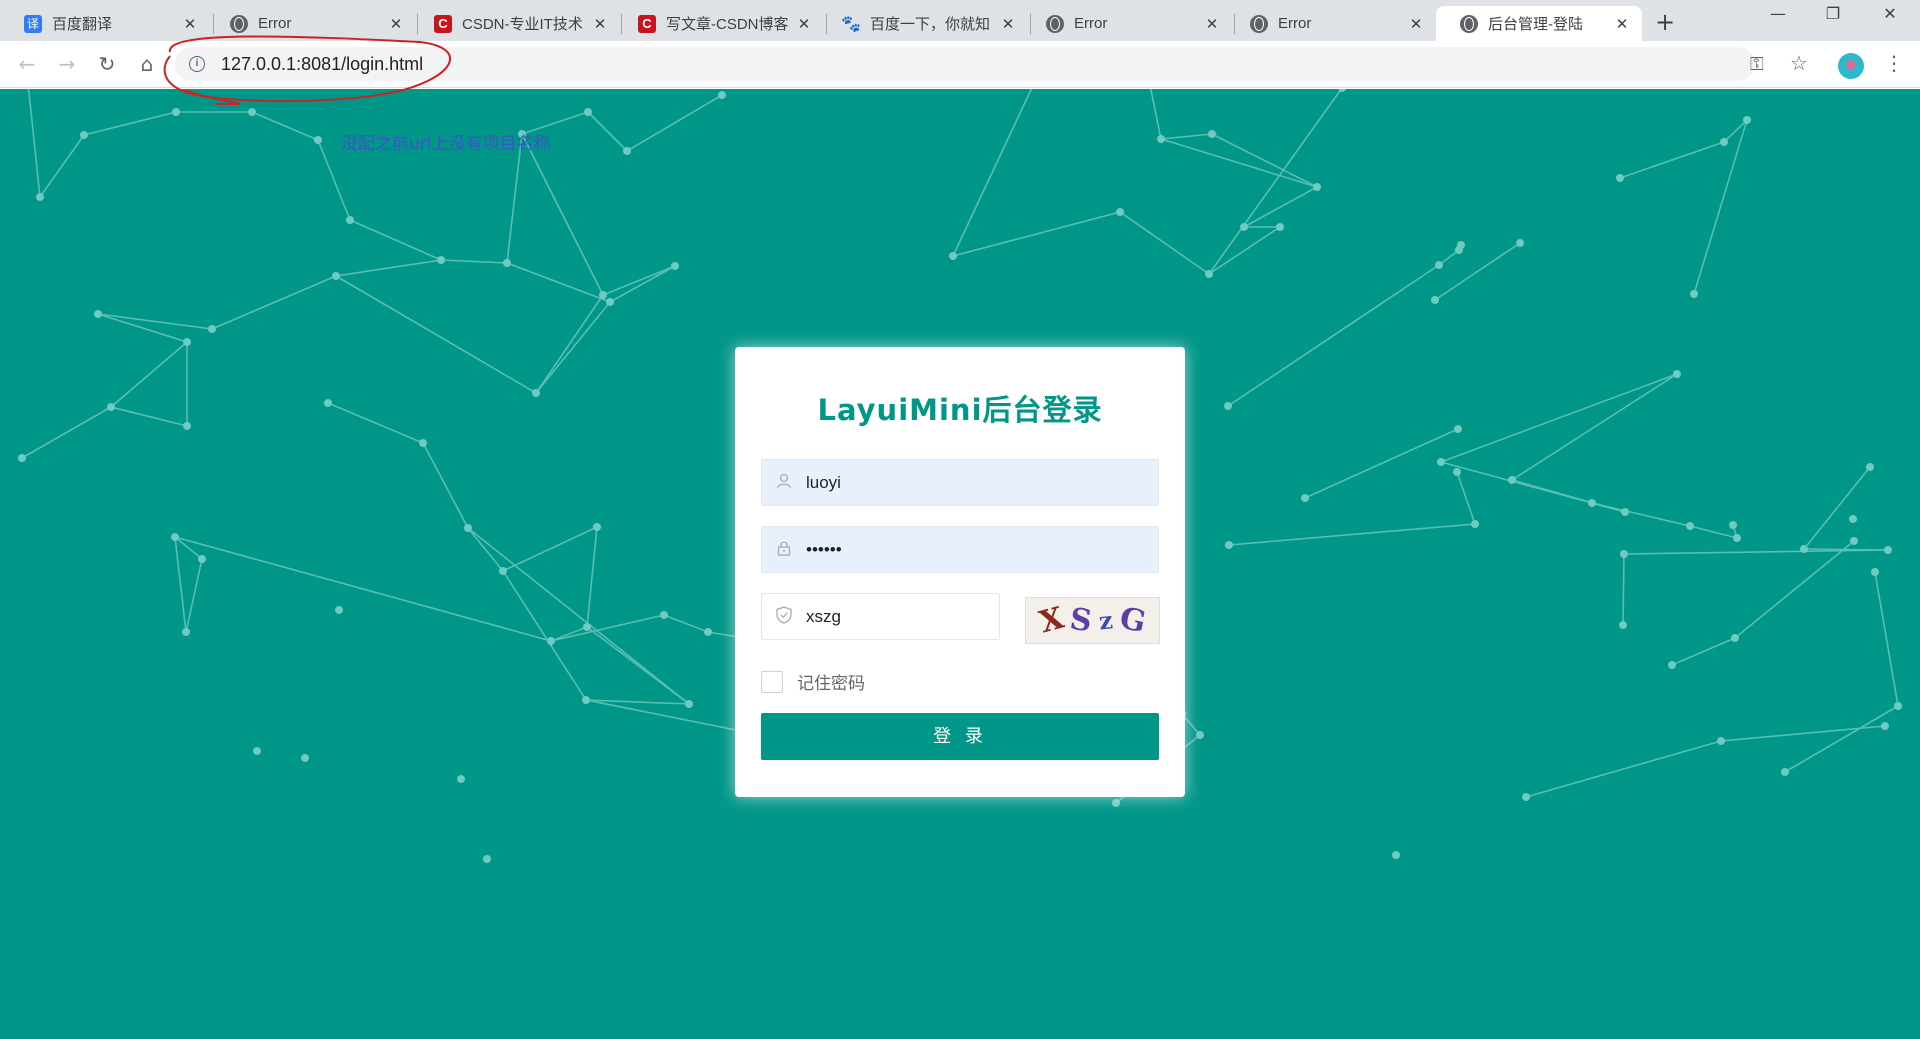 The height and width of the screenshot is (1039, 1920). What do you see at coordinates (147, 64) in the screenshot?
I see `home-button: ⌂` at bounding box center [147, 64].